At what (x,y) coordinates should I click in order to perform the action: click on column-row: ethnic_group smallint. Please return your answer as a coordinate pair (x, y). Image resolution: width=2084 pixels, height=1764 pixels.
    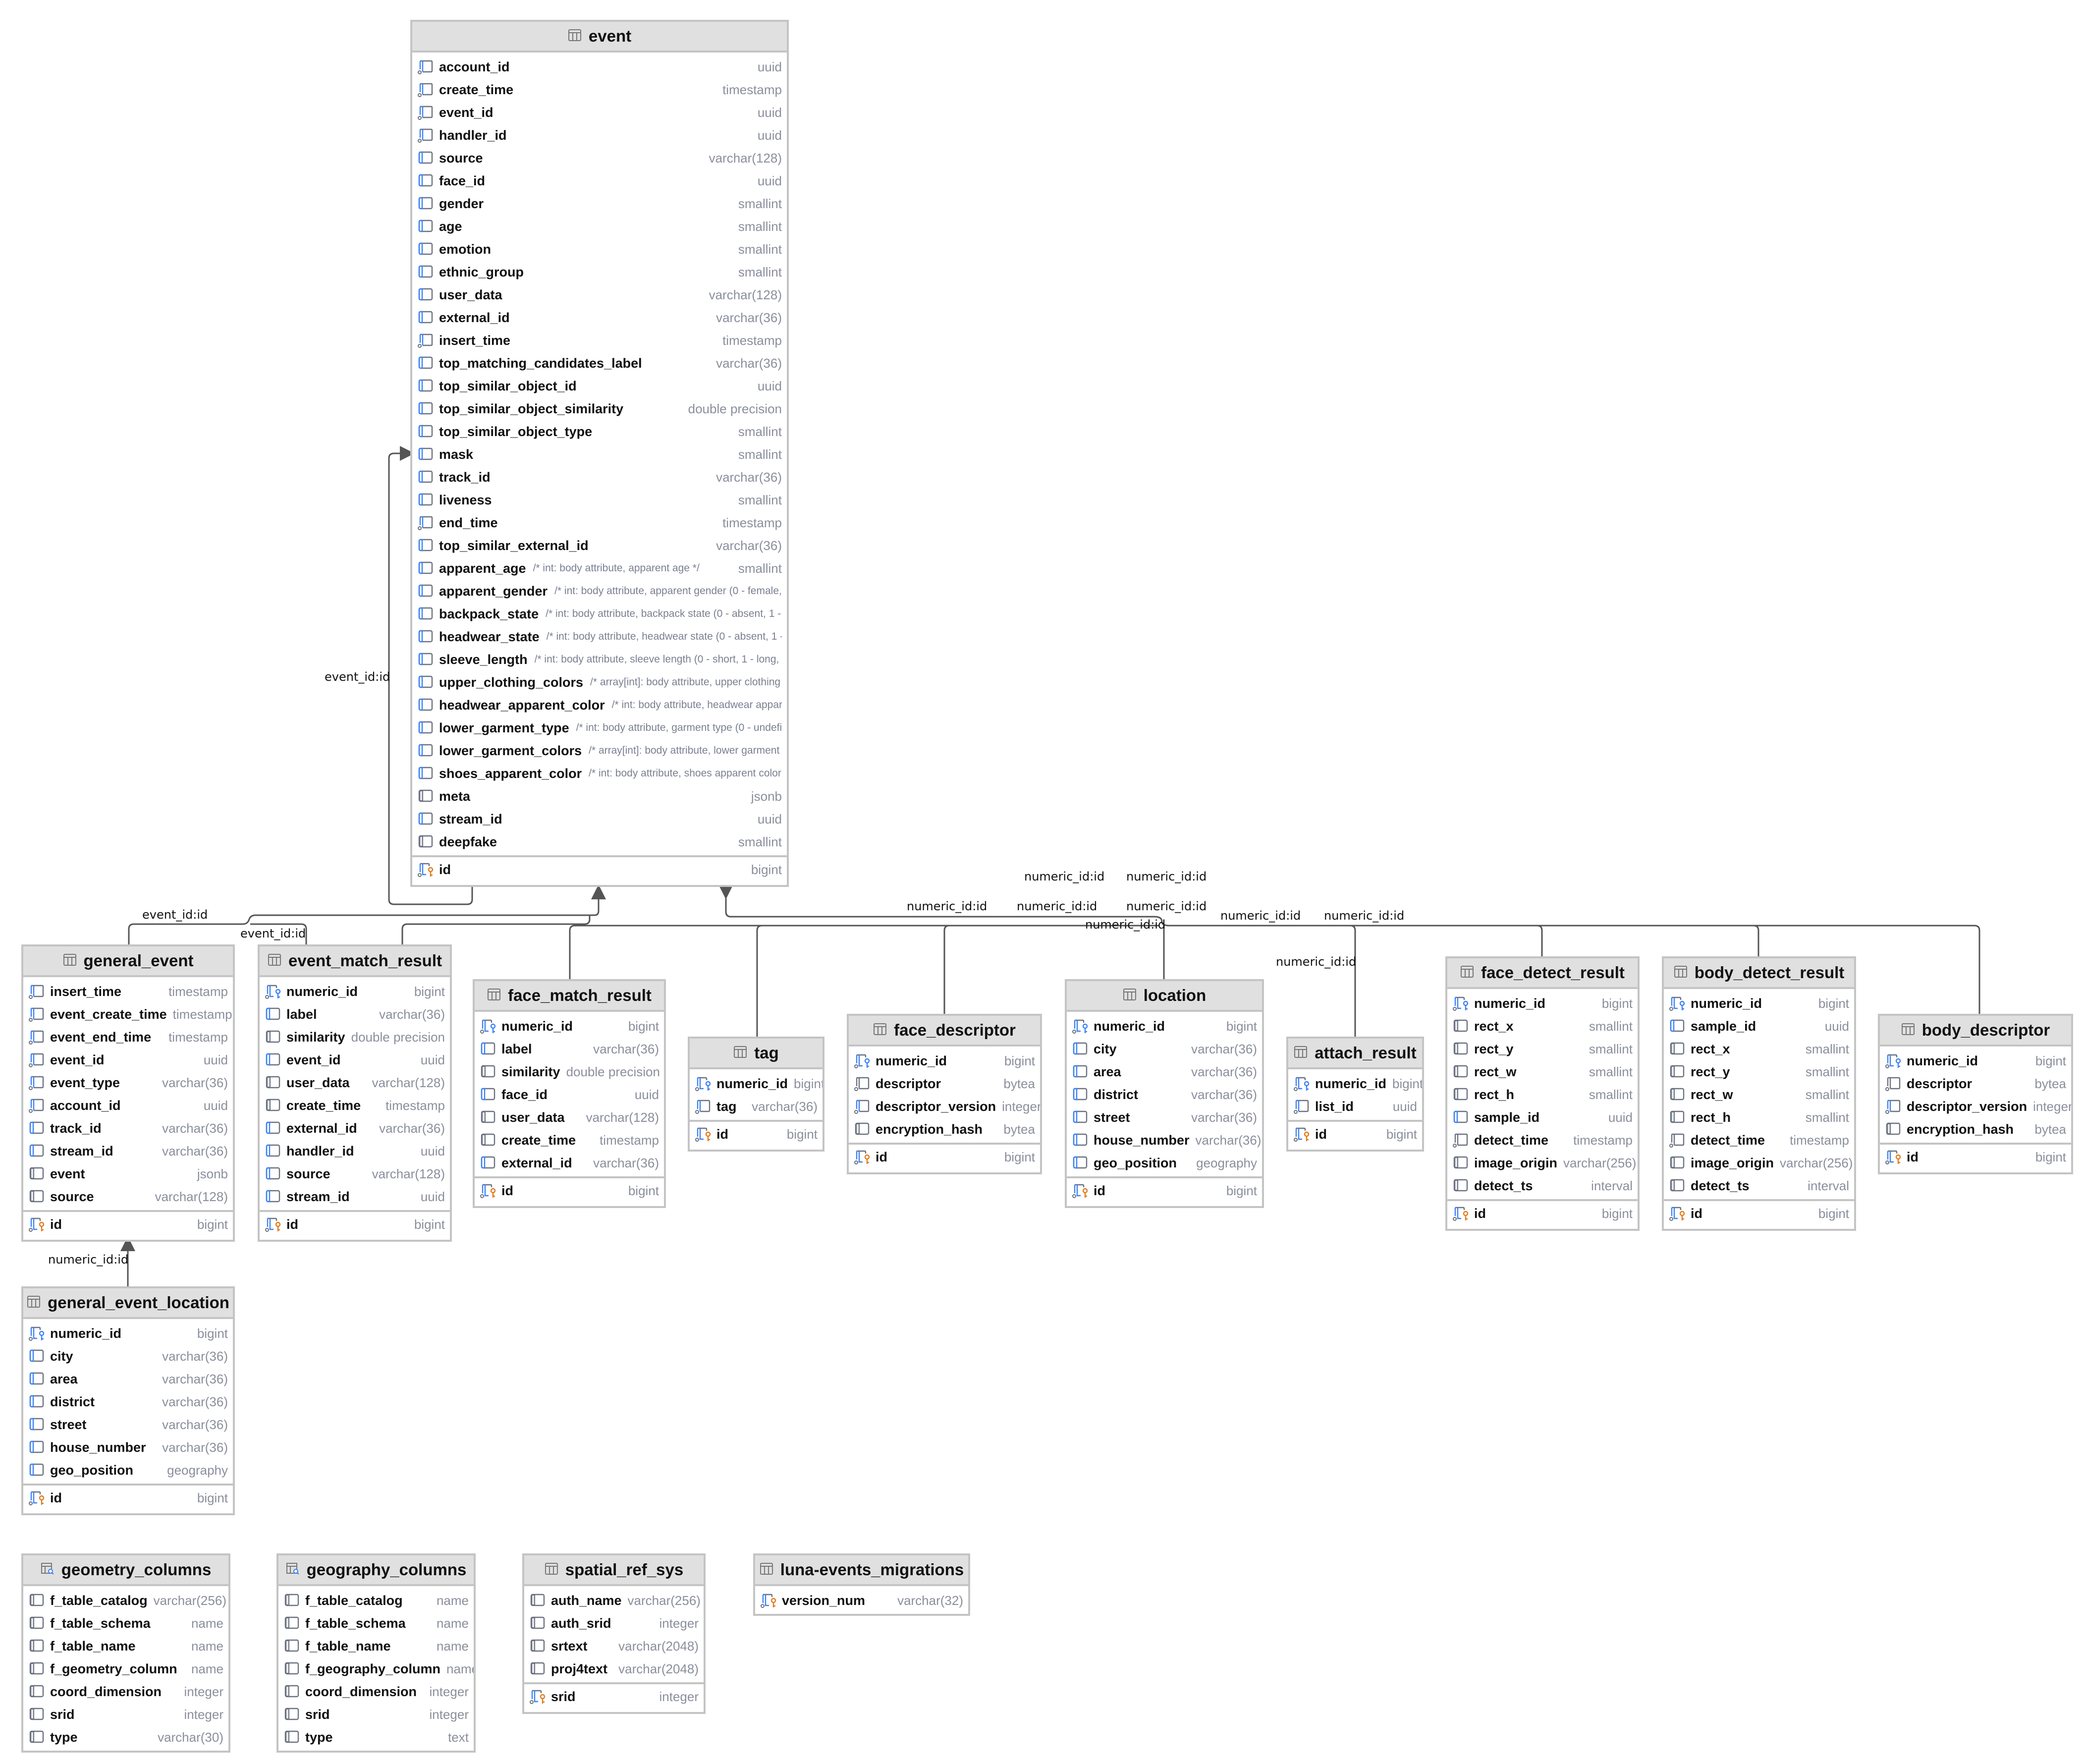
    Looking at the image, I should click on (599, 272).